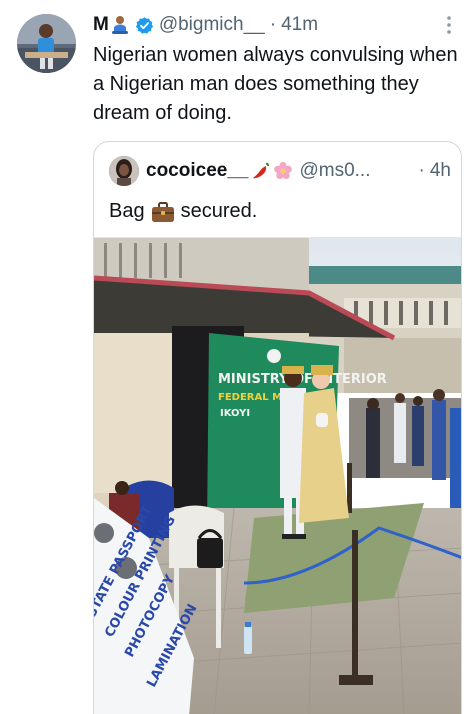  I want to click on quoted-tweet-text: Bag secured., so click(183, 211).